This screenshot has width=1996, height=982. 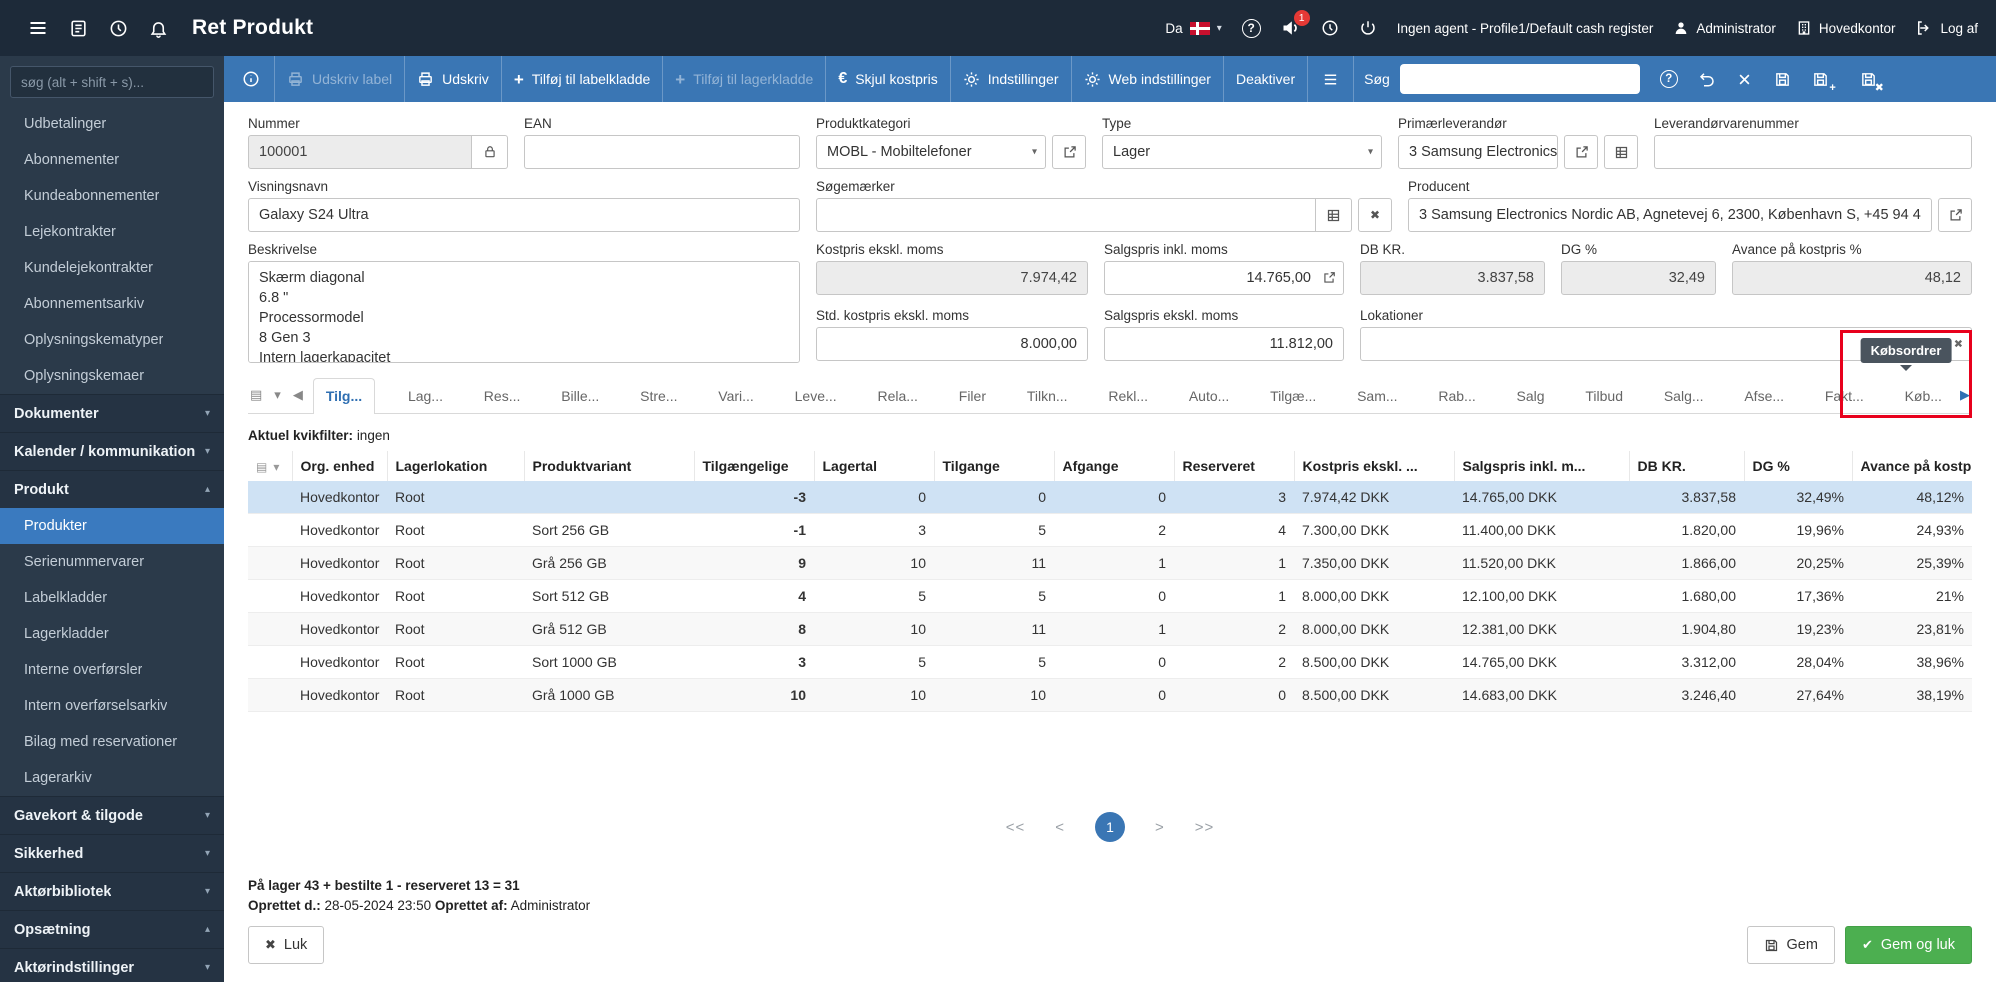 I want to click on sidebar-item: Aktørbibliotek ▾, so click(x=112, y=891).